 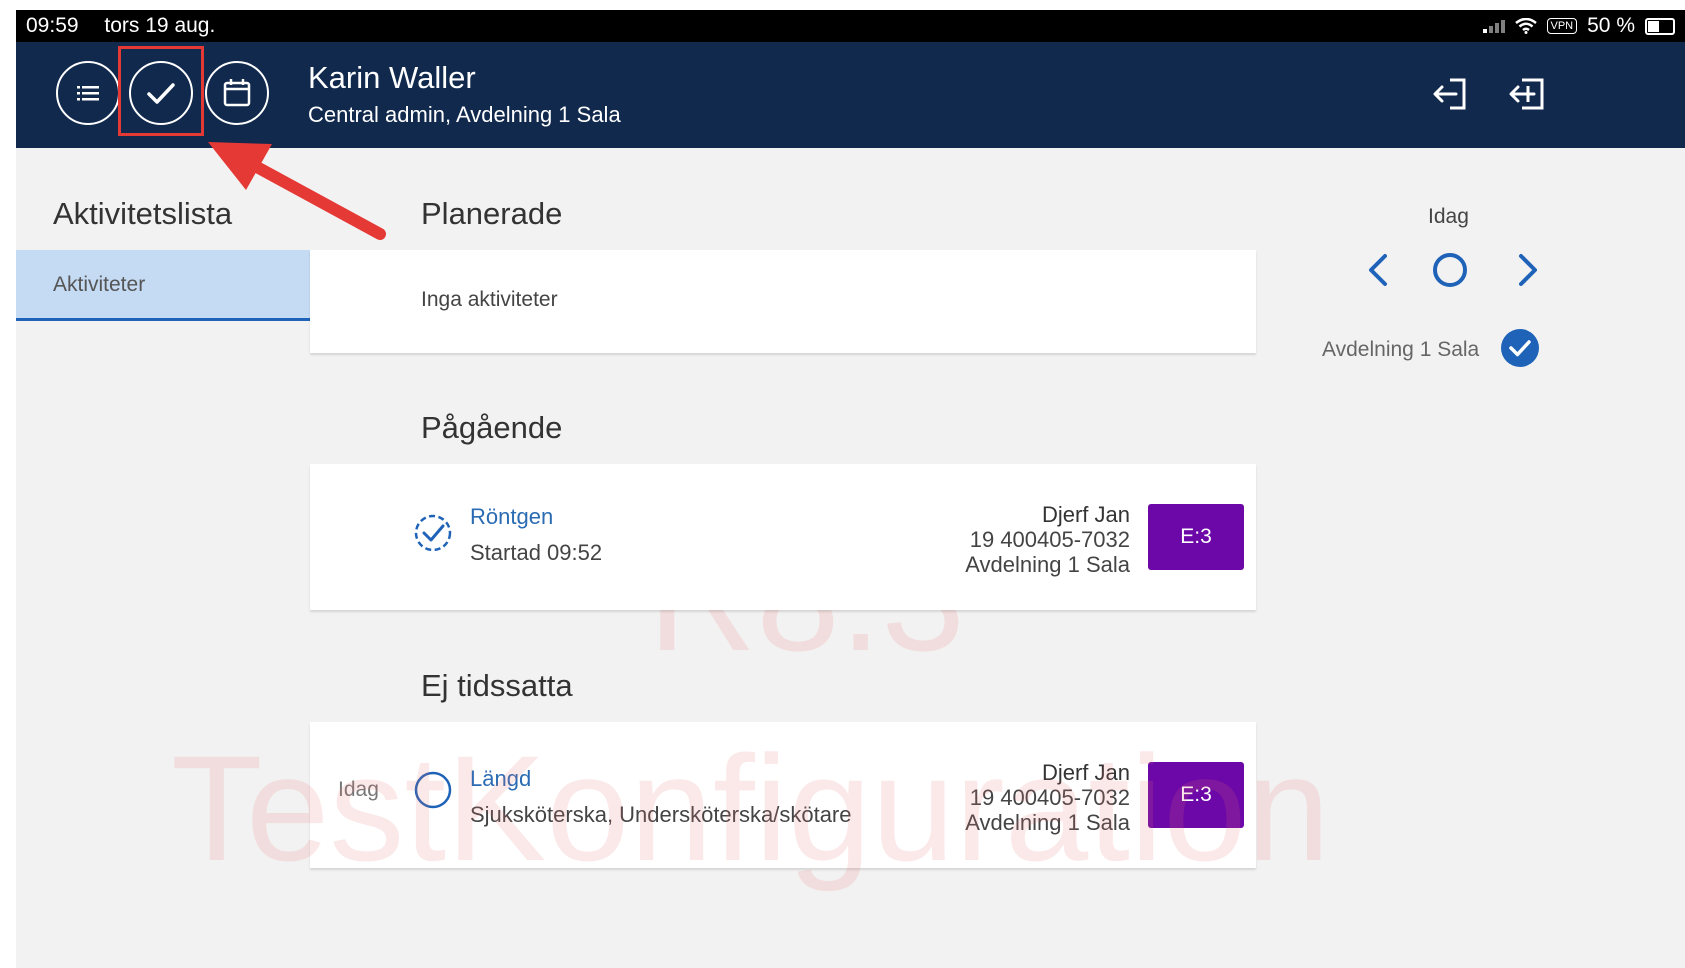 I want to click on status-date: tors 19 aug., so click(x=160, y=25).